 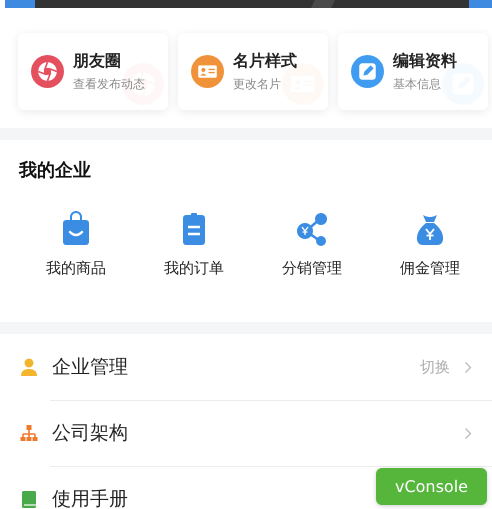 I want to click on share-yen-icon, so click(x=312, y=229).